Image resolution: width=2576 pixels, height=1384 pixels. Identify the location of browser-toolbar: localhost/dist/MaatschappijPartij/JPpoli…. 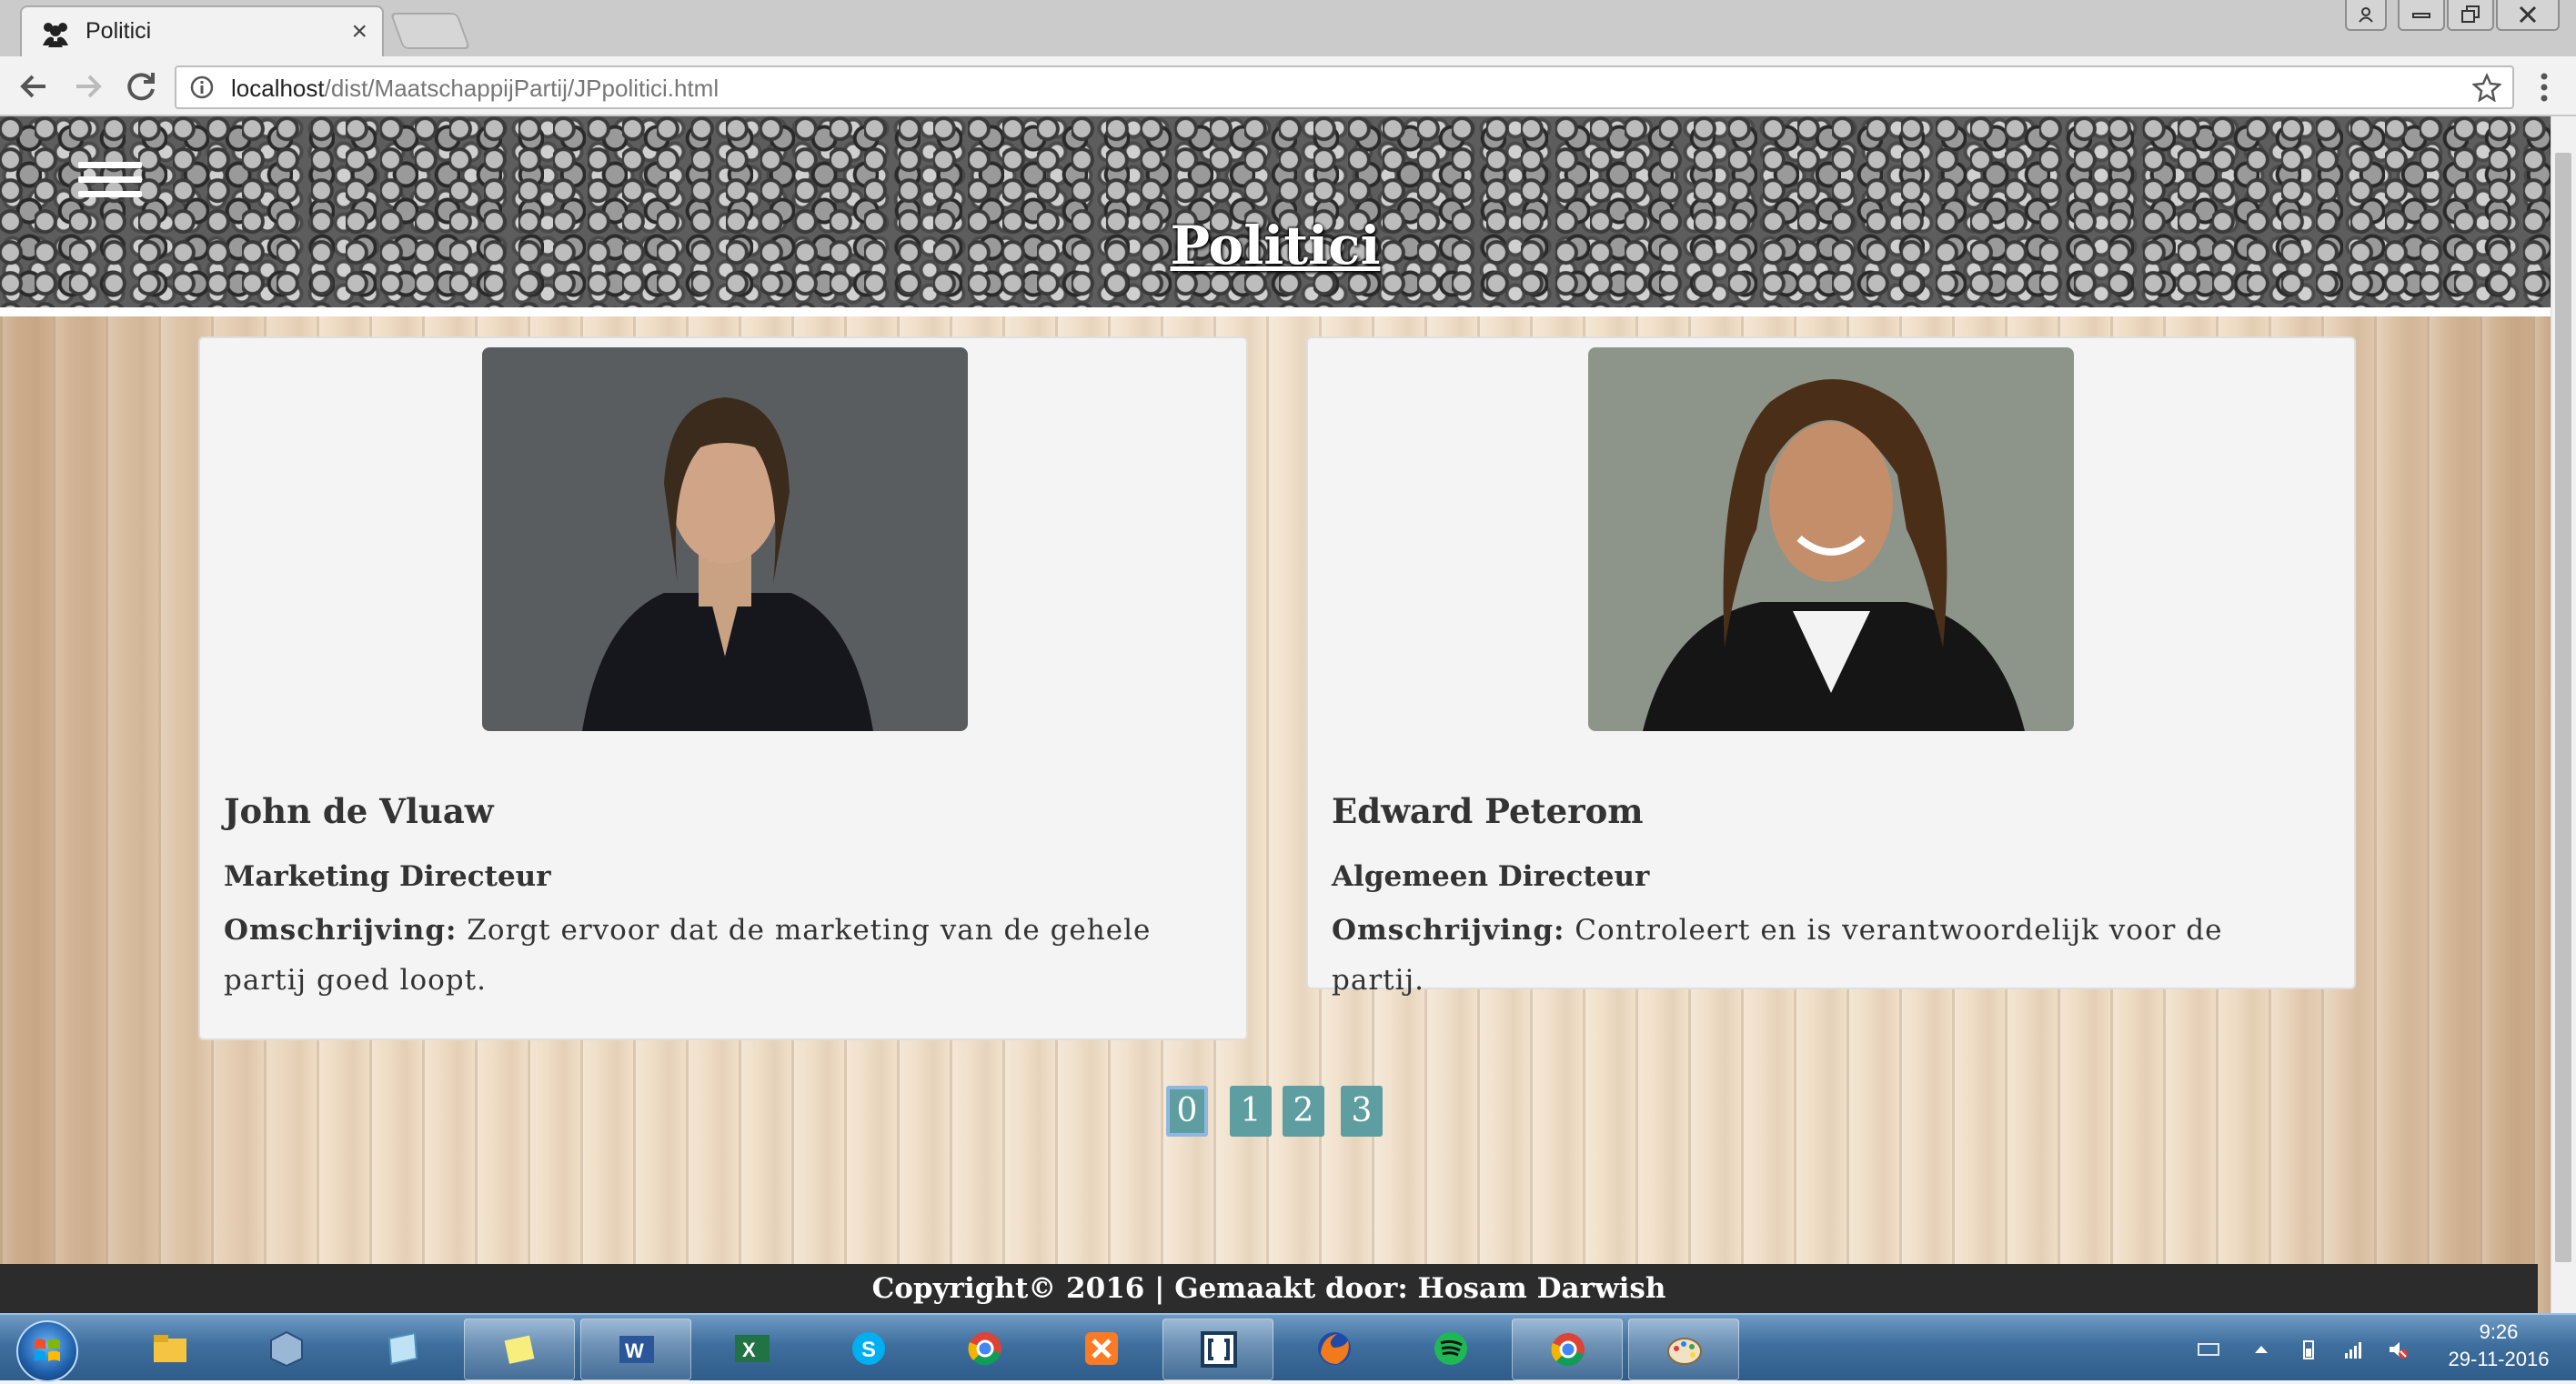
(1288, 86).